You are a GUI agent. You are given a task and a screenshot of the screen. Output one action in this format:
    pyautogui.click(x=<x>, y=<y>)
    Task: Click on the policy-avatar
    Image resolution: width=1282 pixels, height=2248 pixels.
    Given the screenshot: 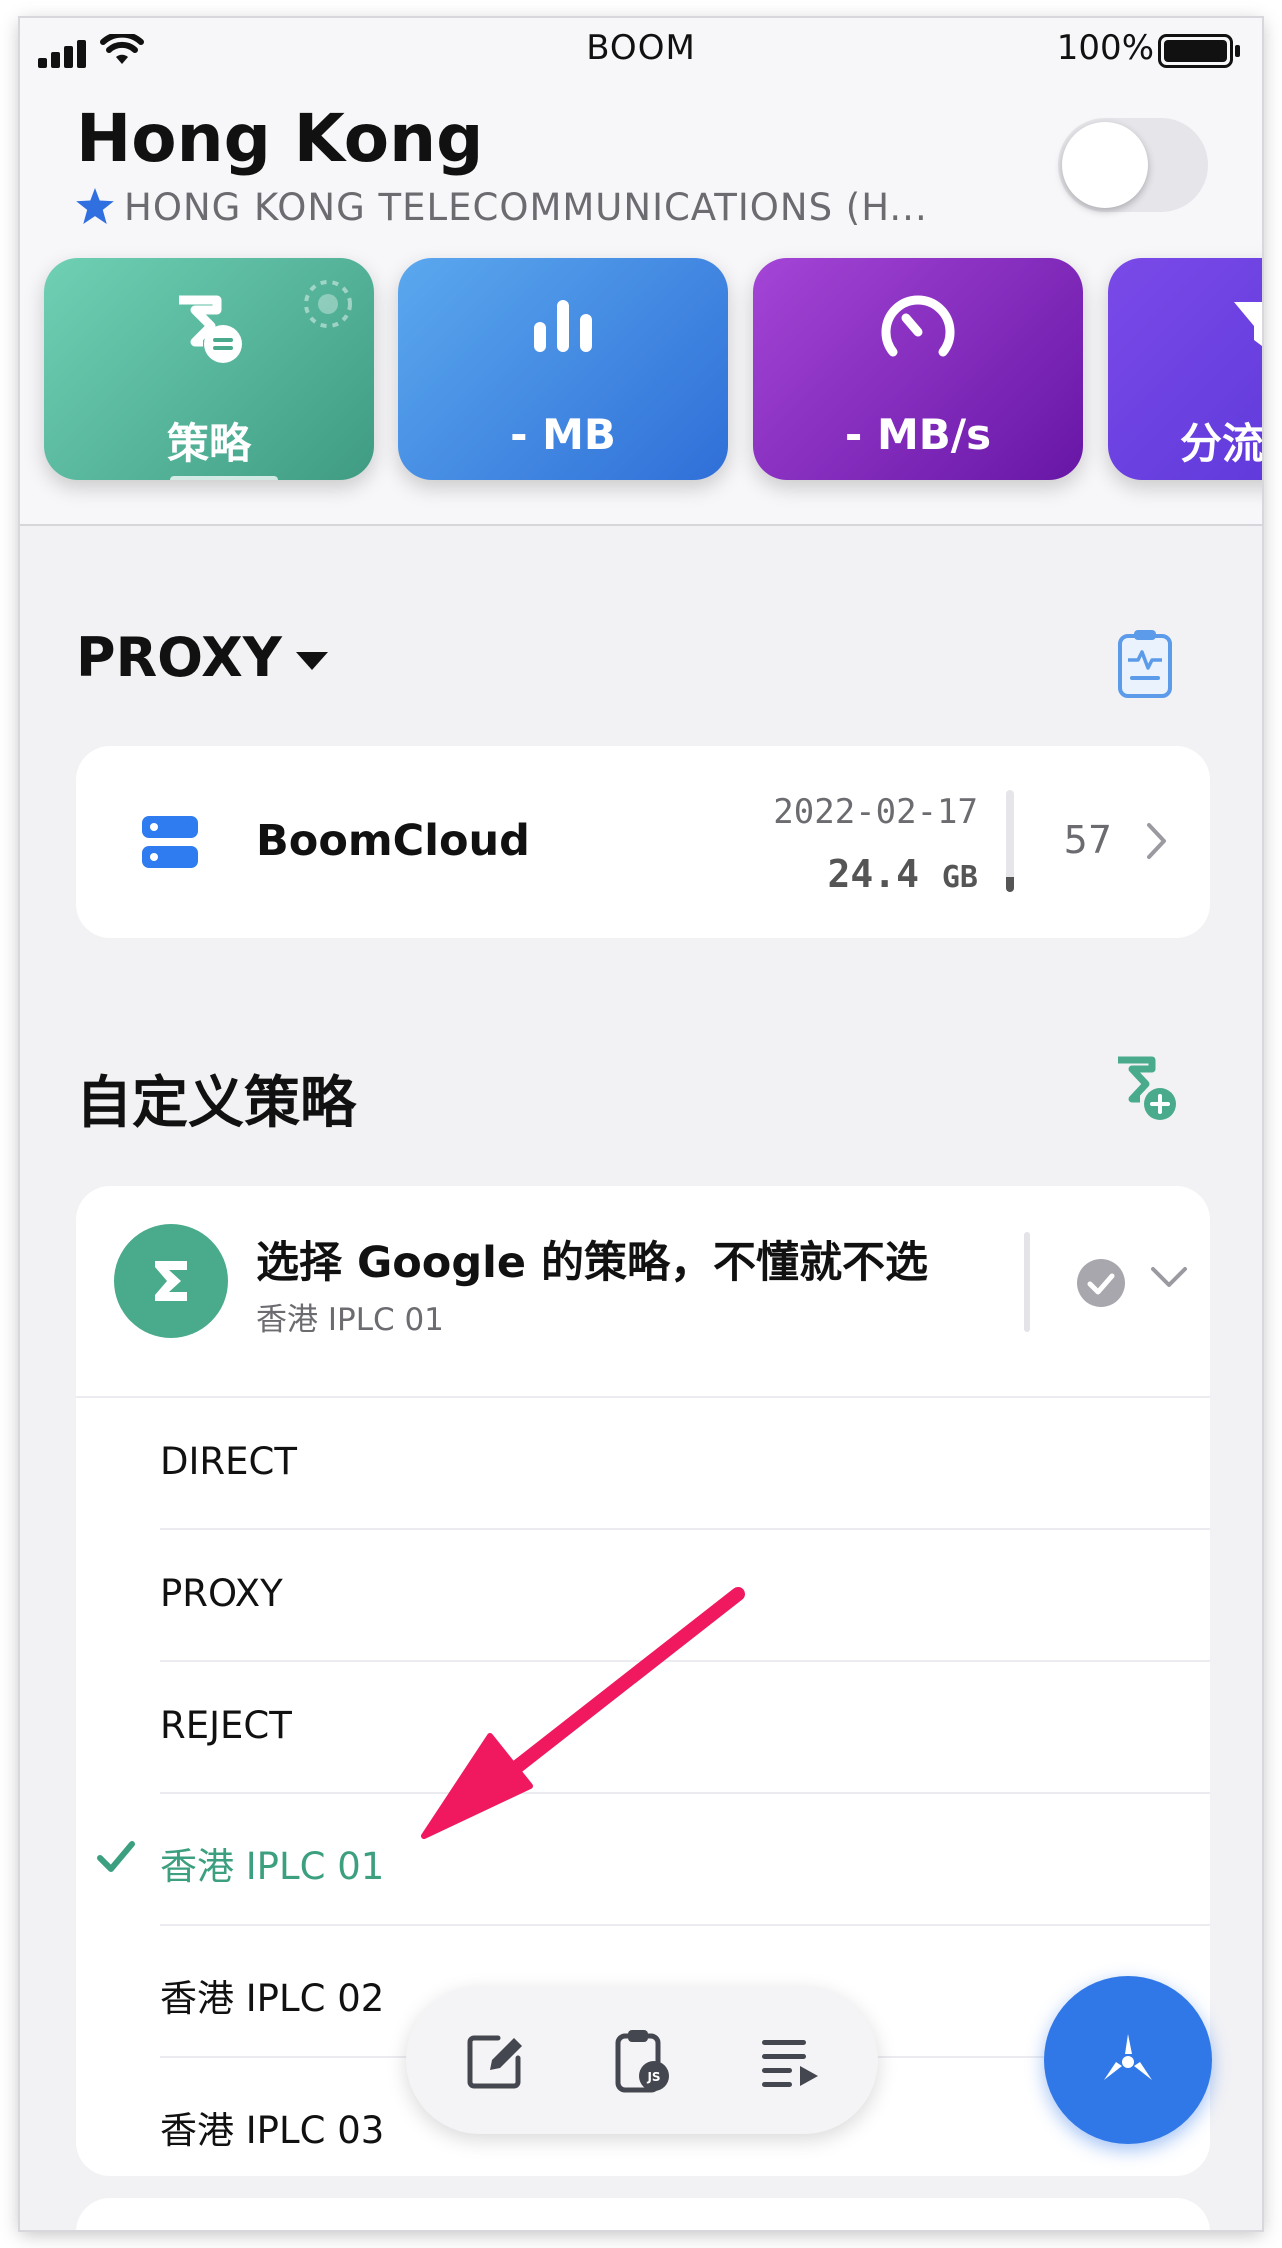 What is the action you would take?
    pyautogui.click(x=171, y=1281)
    